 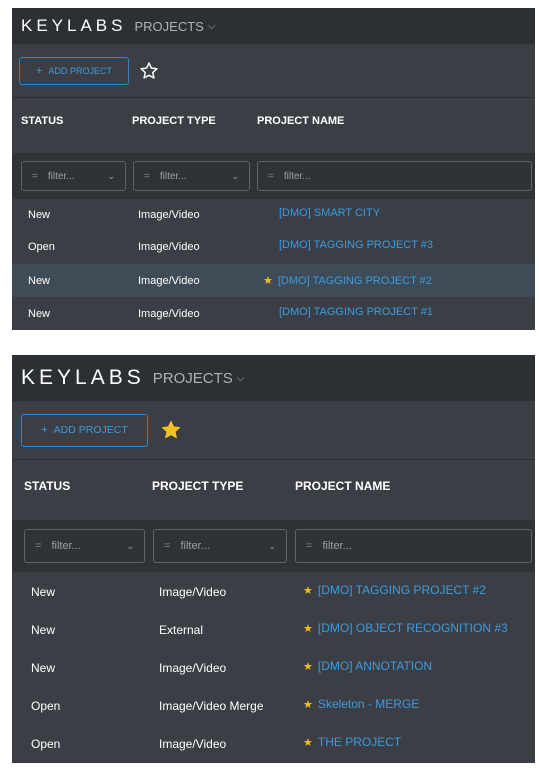 I want to click on project-link: ★ THE PROJECT, so click(x=352, y=742).